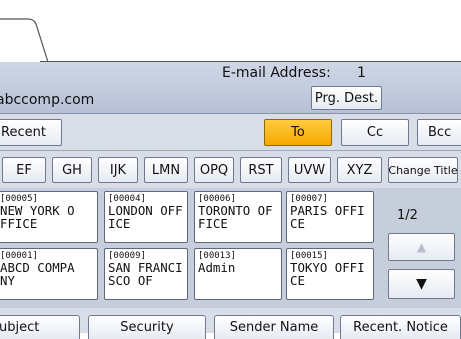 Image resolution: width=461 pixels, height=339 pixels. Describe the element at coordinates (118, 170) in the screenshot. I see `index-tab-ijk: IJK` at that location.